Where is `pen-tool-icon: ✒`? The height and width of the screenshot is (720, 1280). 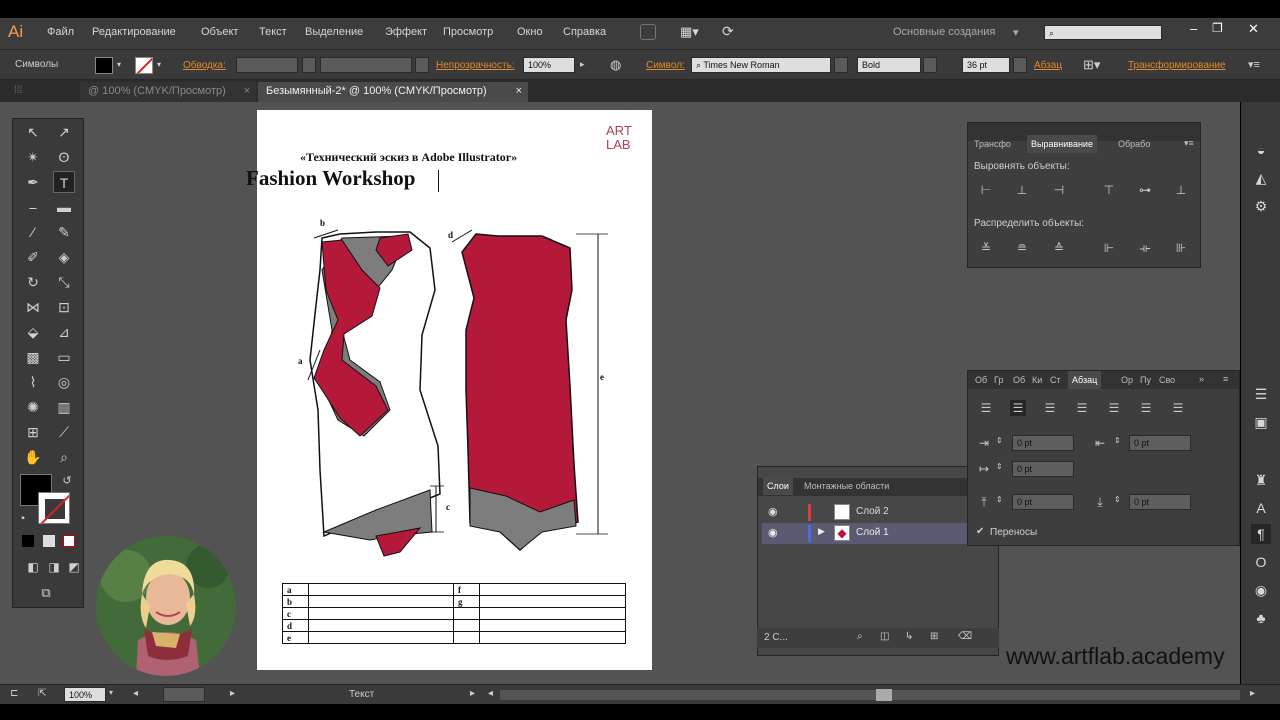
pen-tool-icon: ✒ is located at coordinates (33, 182).